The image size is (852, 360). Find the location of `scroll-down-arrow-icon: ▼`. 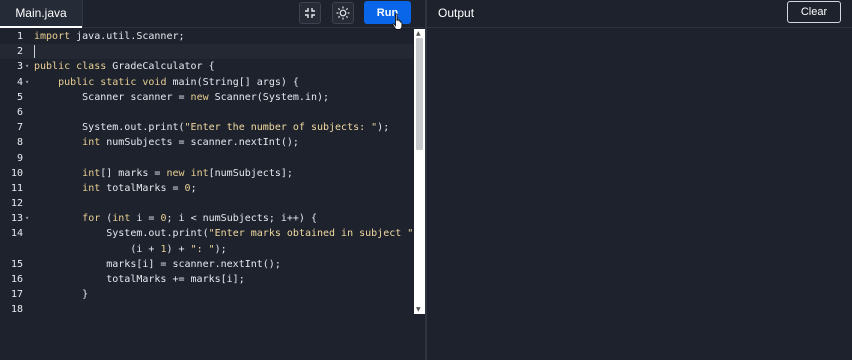

scroll-down-arrow-icon: ▼ is located at coordinates (418, 309).